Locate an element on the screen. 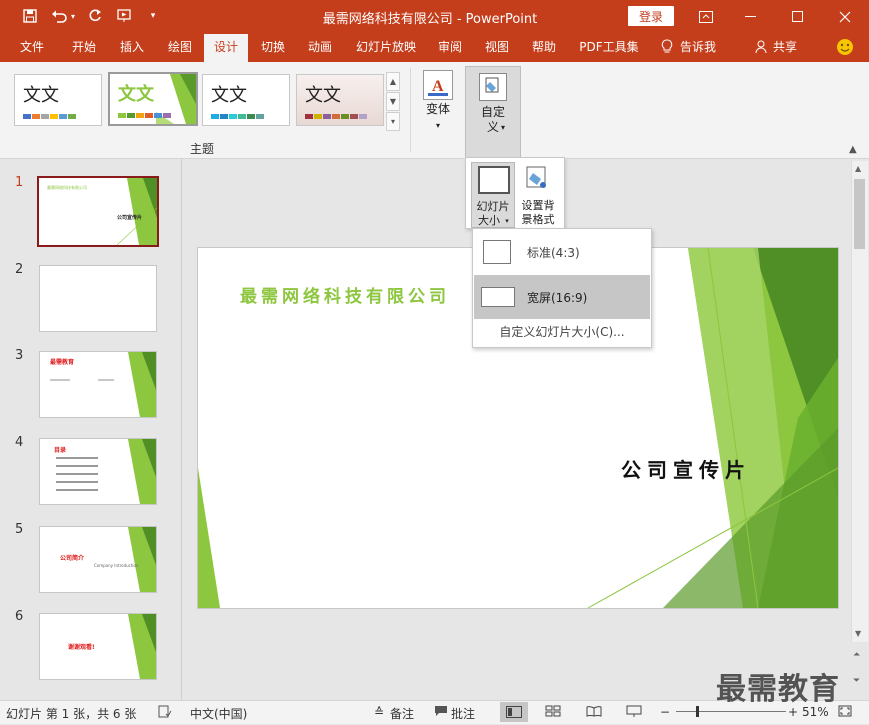 This screenshot has height=725, width=869. slide-count-status: 幻灯片 第 1 张，共 6 张 is located at coordinates (71, 714).